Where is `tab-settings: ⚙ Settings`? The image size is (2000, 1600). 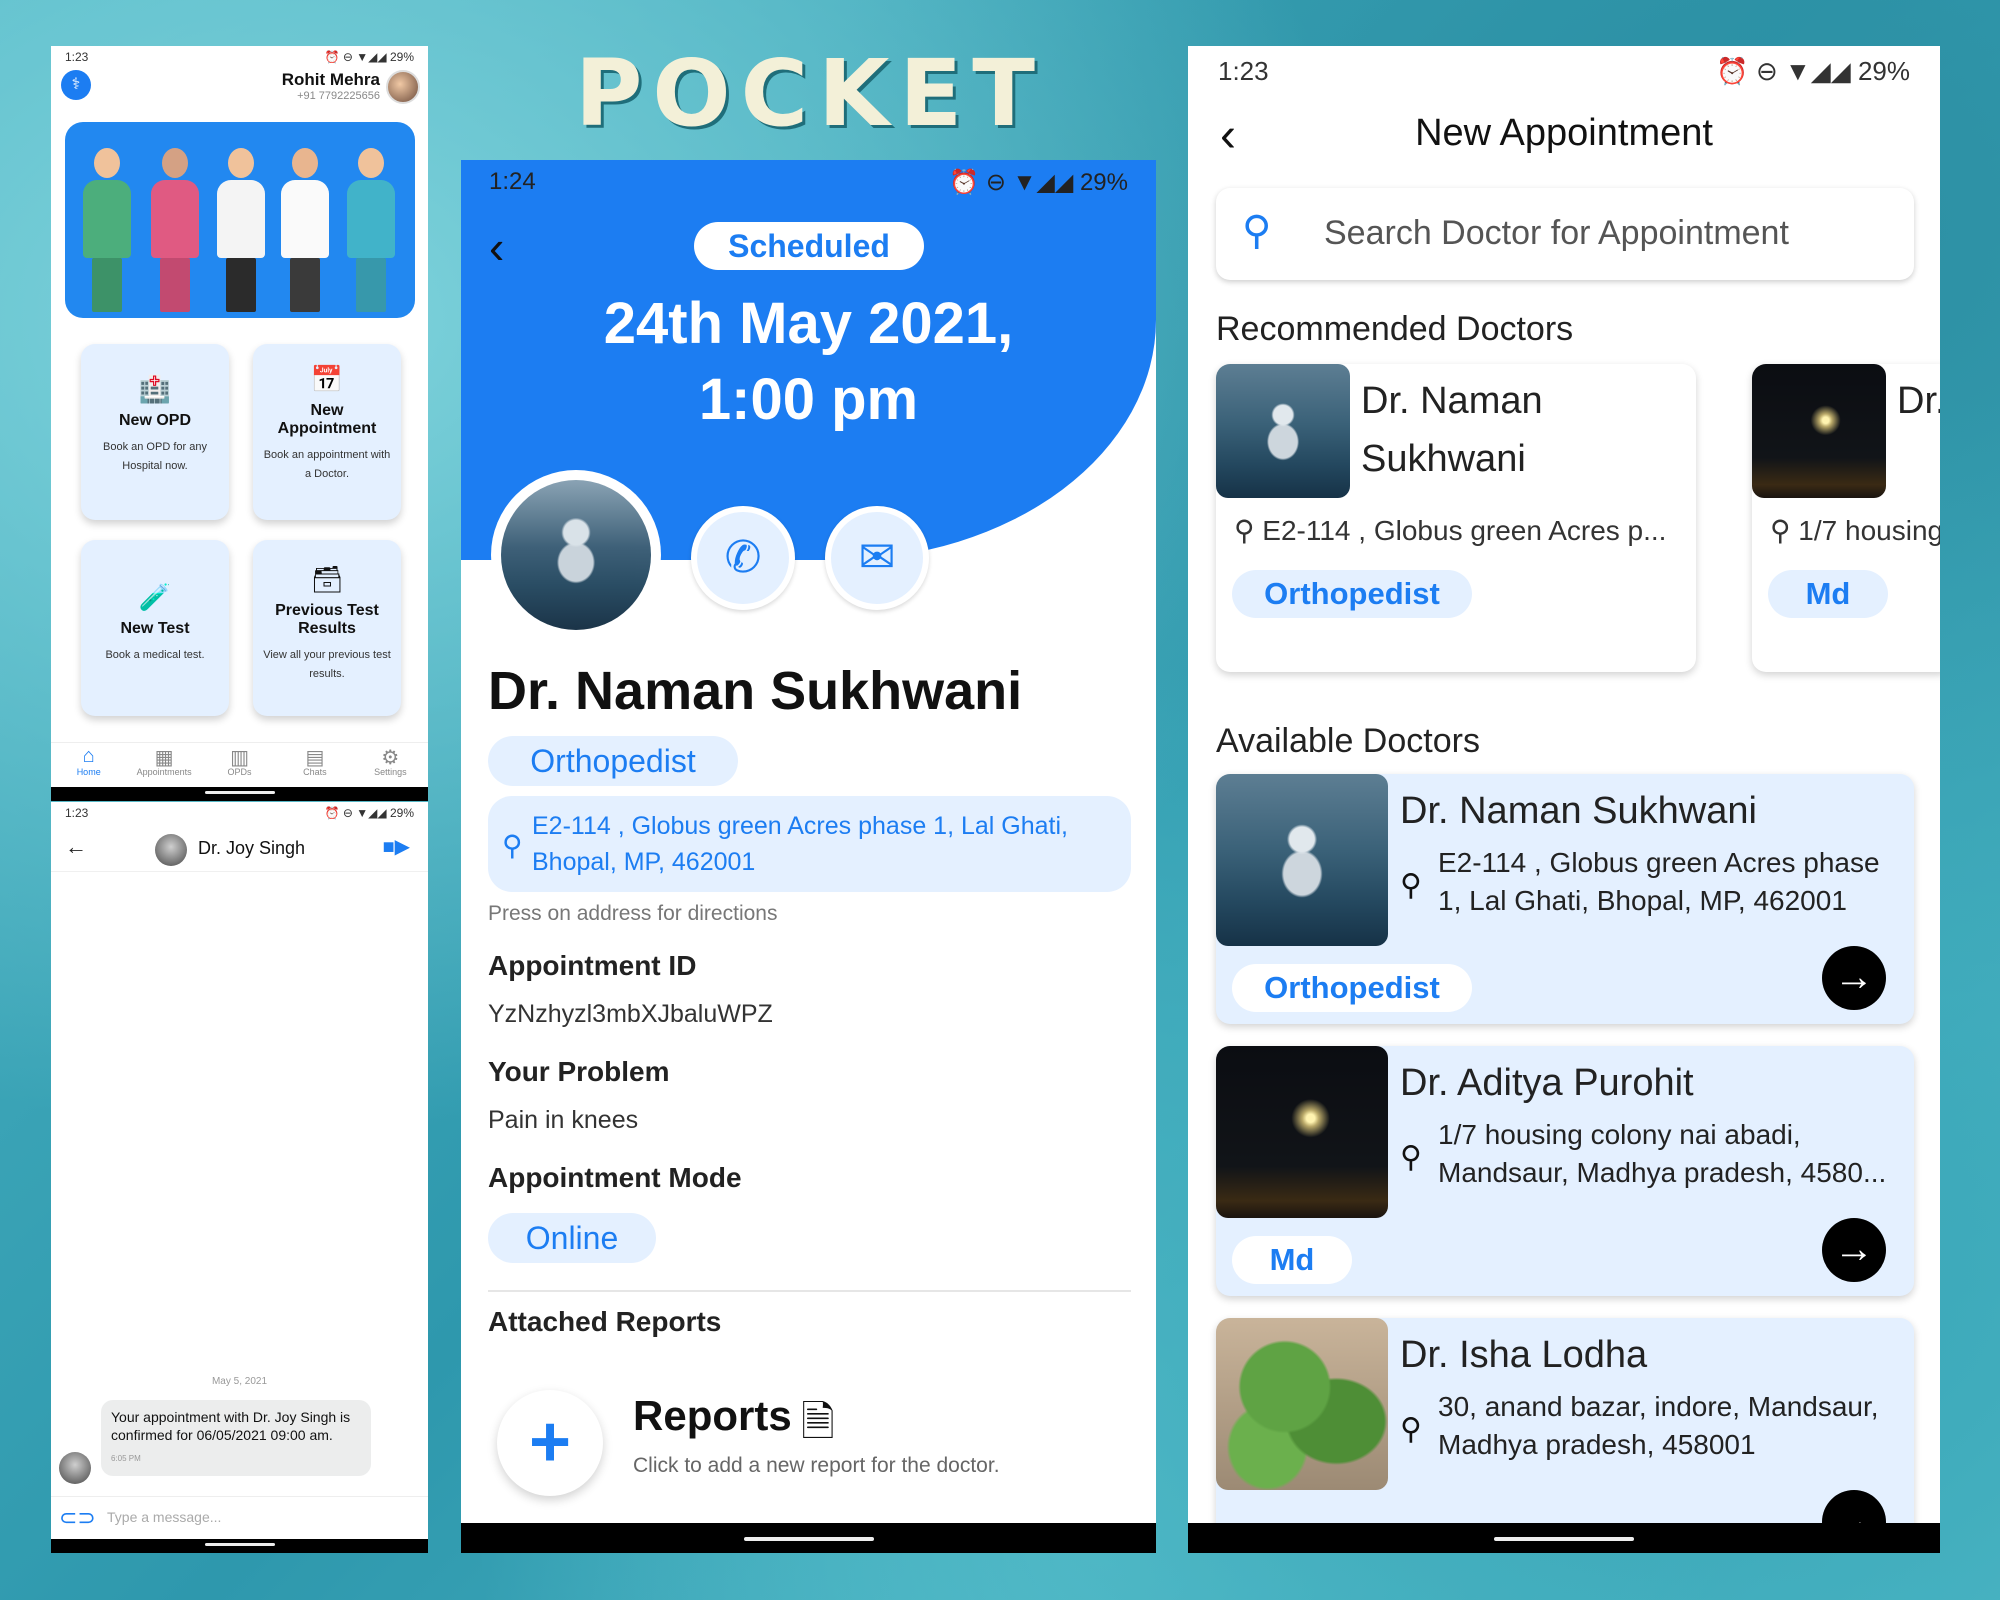 tab-settings: ⚙ Settings is located at coordinates (390, 764).